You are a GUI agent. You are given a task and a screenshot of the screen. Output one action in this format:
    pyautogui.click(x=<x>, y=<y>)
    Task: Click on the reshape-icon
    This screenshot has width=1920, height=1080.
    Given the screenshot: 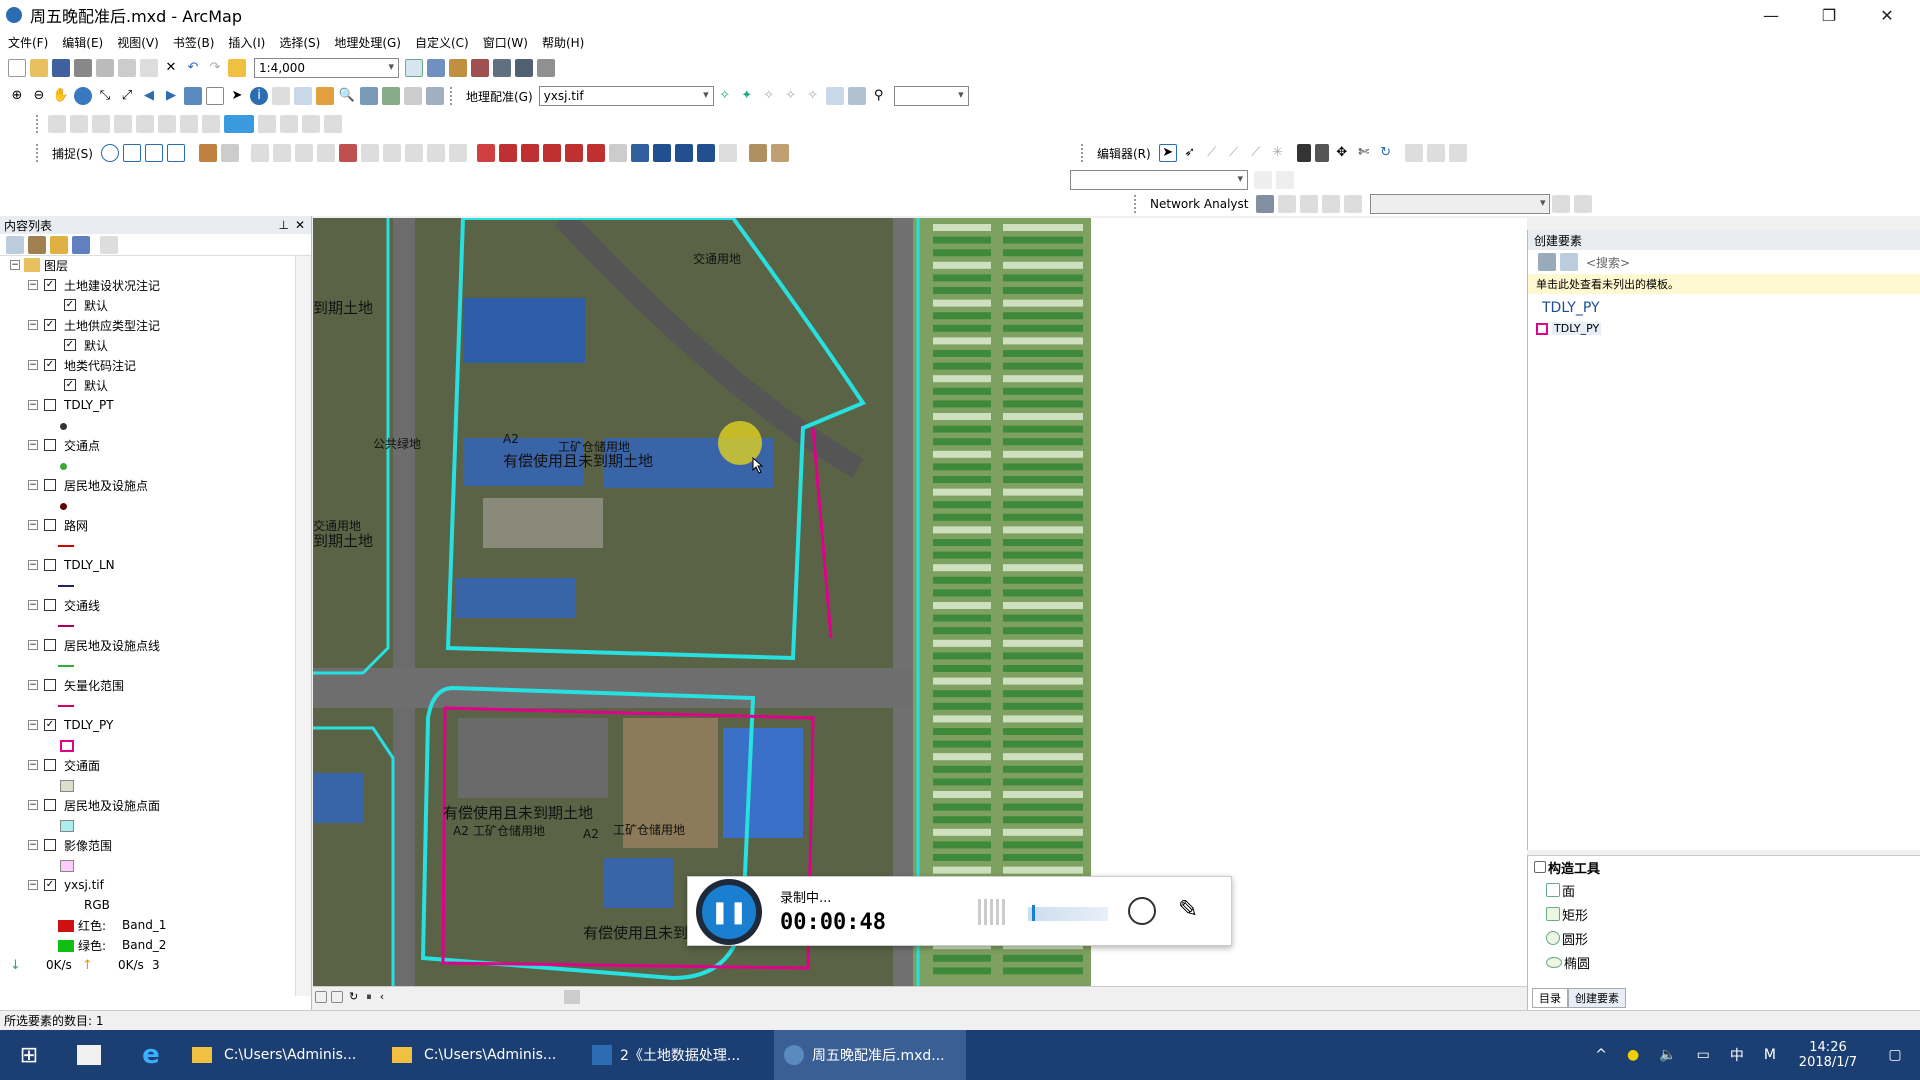 What is the action you would take?
    pyautogui.click(x=573, y=153)
    